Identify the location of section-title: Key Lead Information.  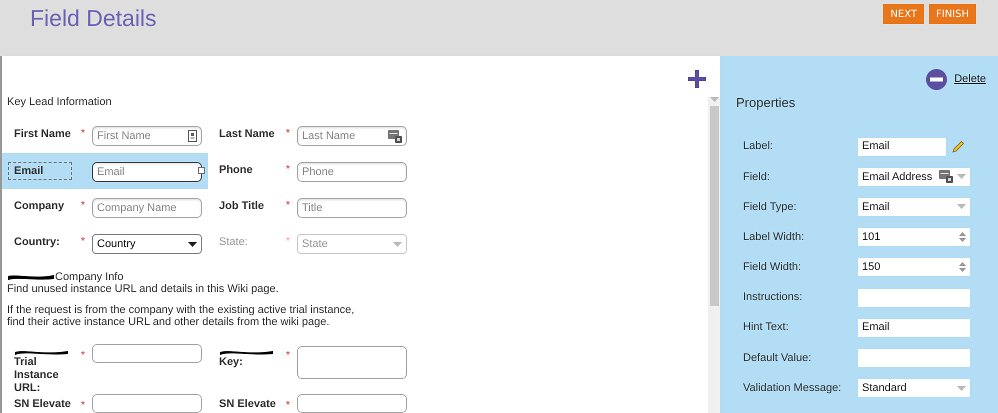
(59, 102).